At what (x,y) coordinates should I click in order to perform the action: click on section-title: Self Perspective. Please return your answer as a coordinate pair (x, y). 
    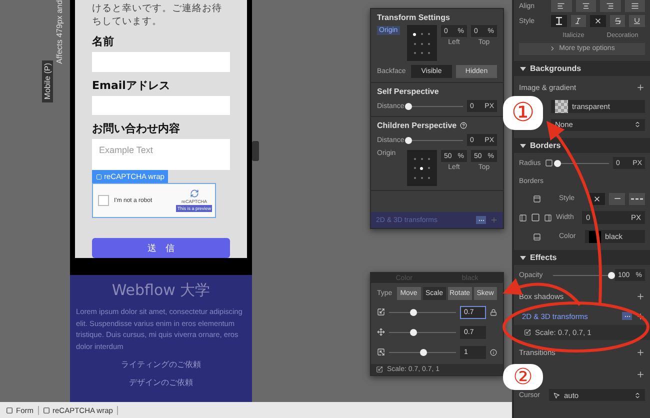
    Looking at the image, I should click on (408, 91).